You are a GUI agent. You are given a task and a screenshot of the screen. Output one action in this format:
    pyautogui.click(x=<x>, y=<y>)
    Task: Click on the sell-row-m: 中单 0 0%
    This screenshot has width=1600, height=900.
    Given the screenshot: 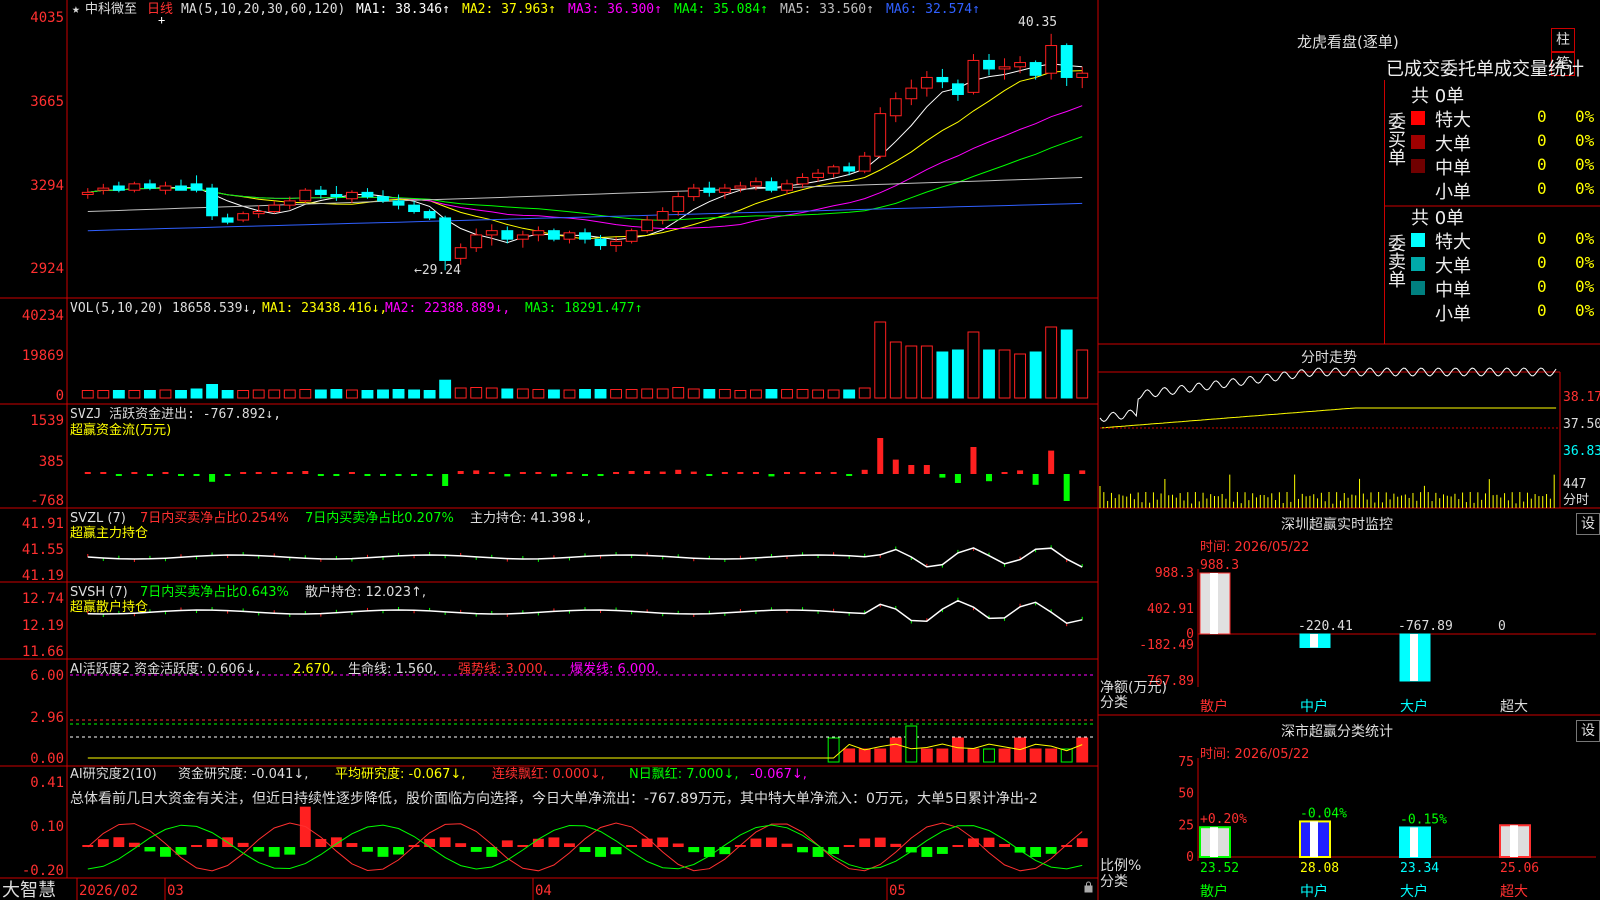 What is the action you would take?
    pyautogui.click(x=1492, y=288)
    